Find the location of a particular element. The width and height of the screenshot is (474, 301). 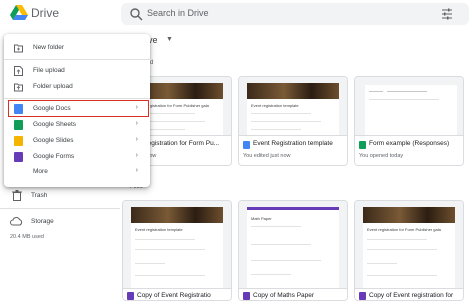

folder-upload-icon is located at coordinates (18, 87).